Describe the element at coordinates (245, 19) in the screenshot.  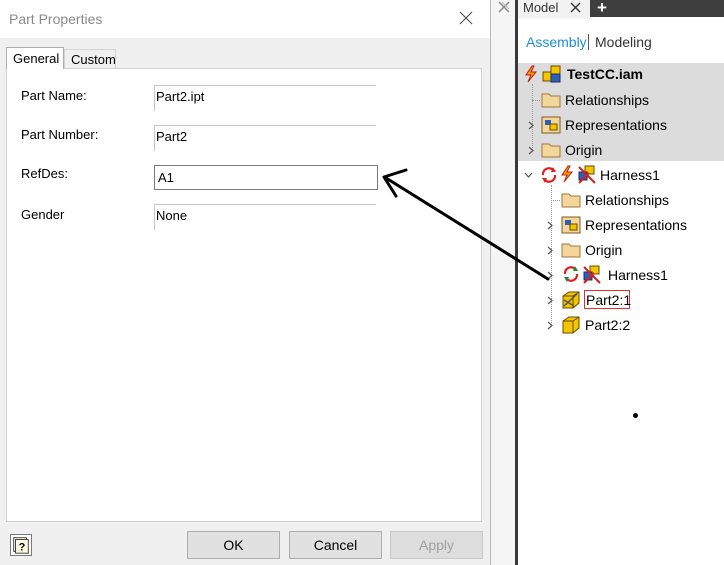
I see `dialog-titlebar: Part Properties` at that location.